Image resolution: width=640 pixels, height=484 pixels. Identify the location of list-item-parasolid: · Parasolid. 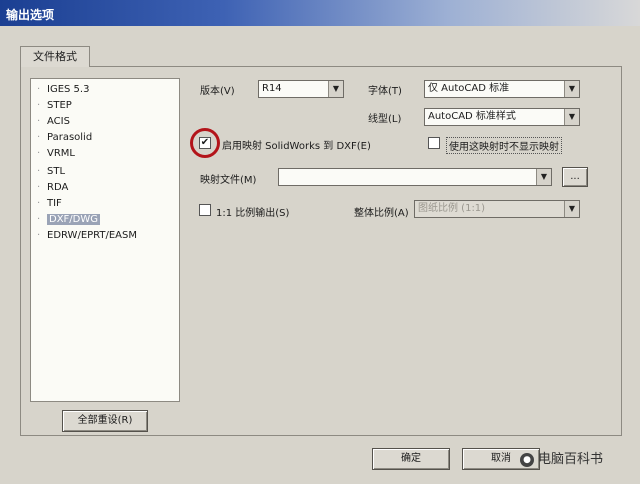
(61, 138).